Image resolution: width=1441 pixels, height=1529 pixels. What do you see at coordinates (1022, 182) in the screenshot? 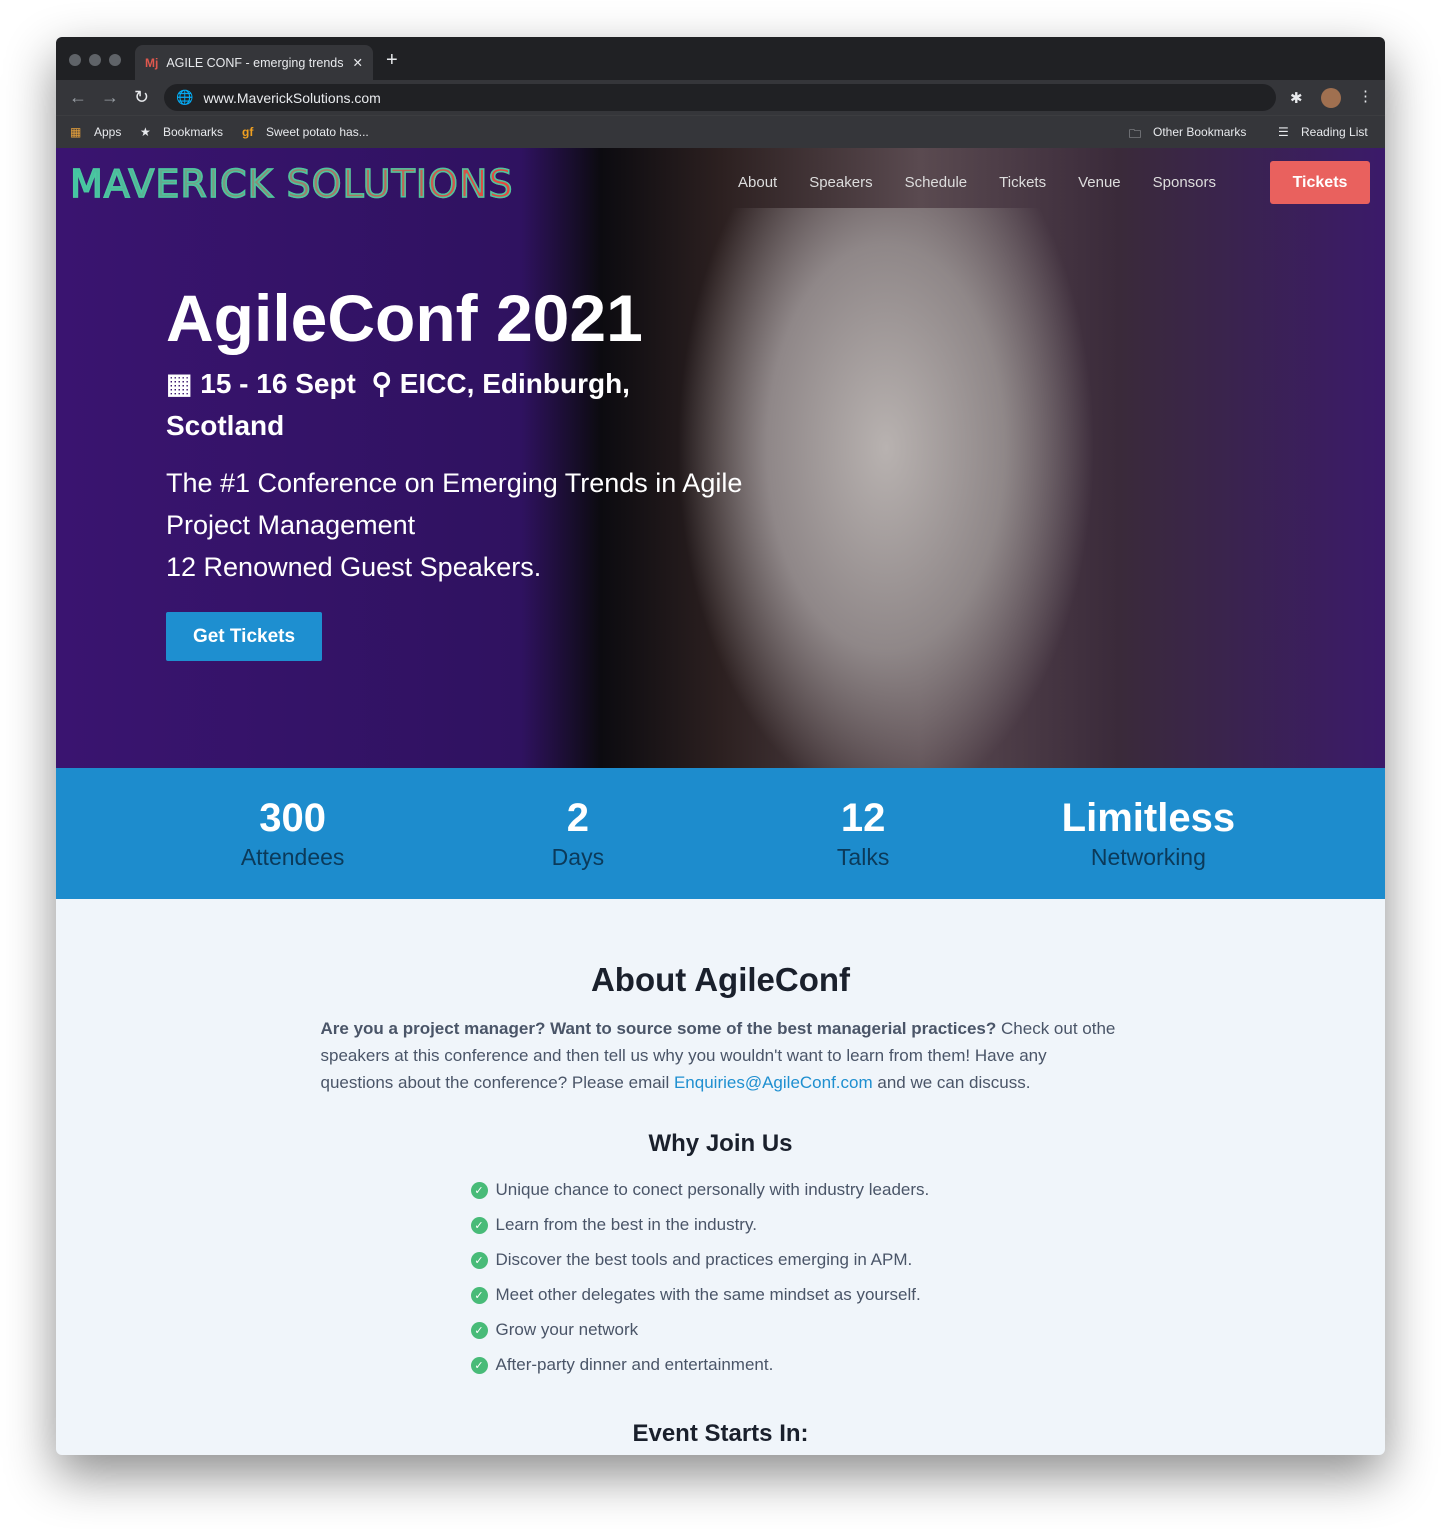
I see `nav-tickets: Tickets` at bounding box center [1022, 182].